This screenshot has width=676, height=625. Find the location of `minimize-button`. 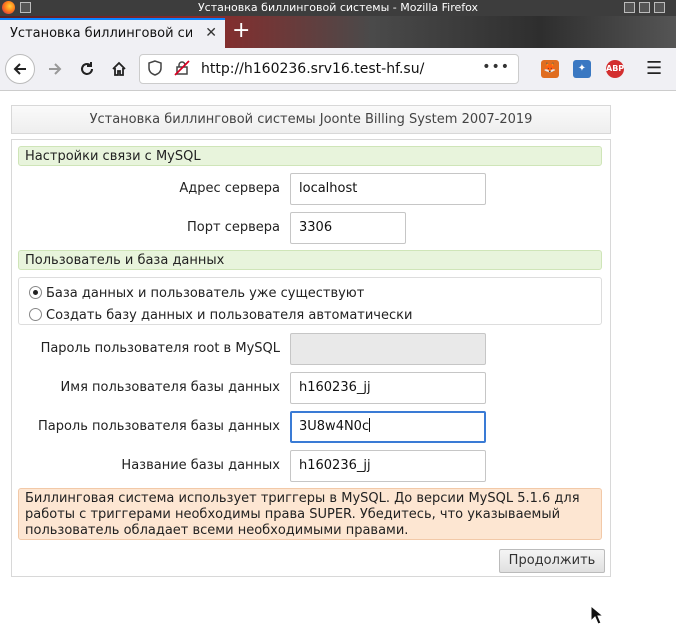

minimize-button is located at coordinates (629, 7).